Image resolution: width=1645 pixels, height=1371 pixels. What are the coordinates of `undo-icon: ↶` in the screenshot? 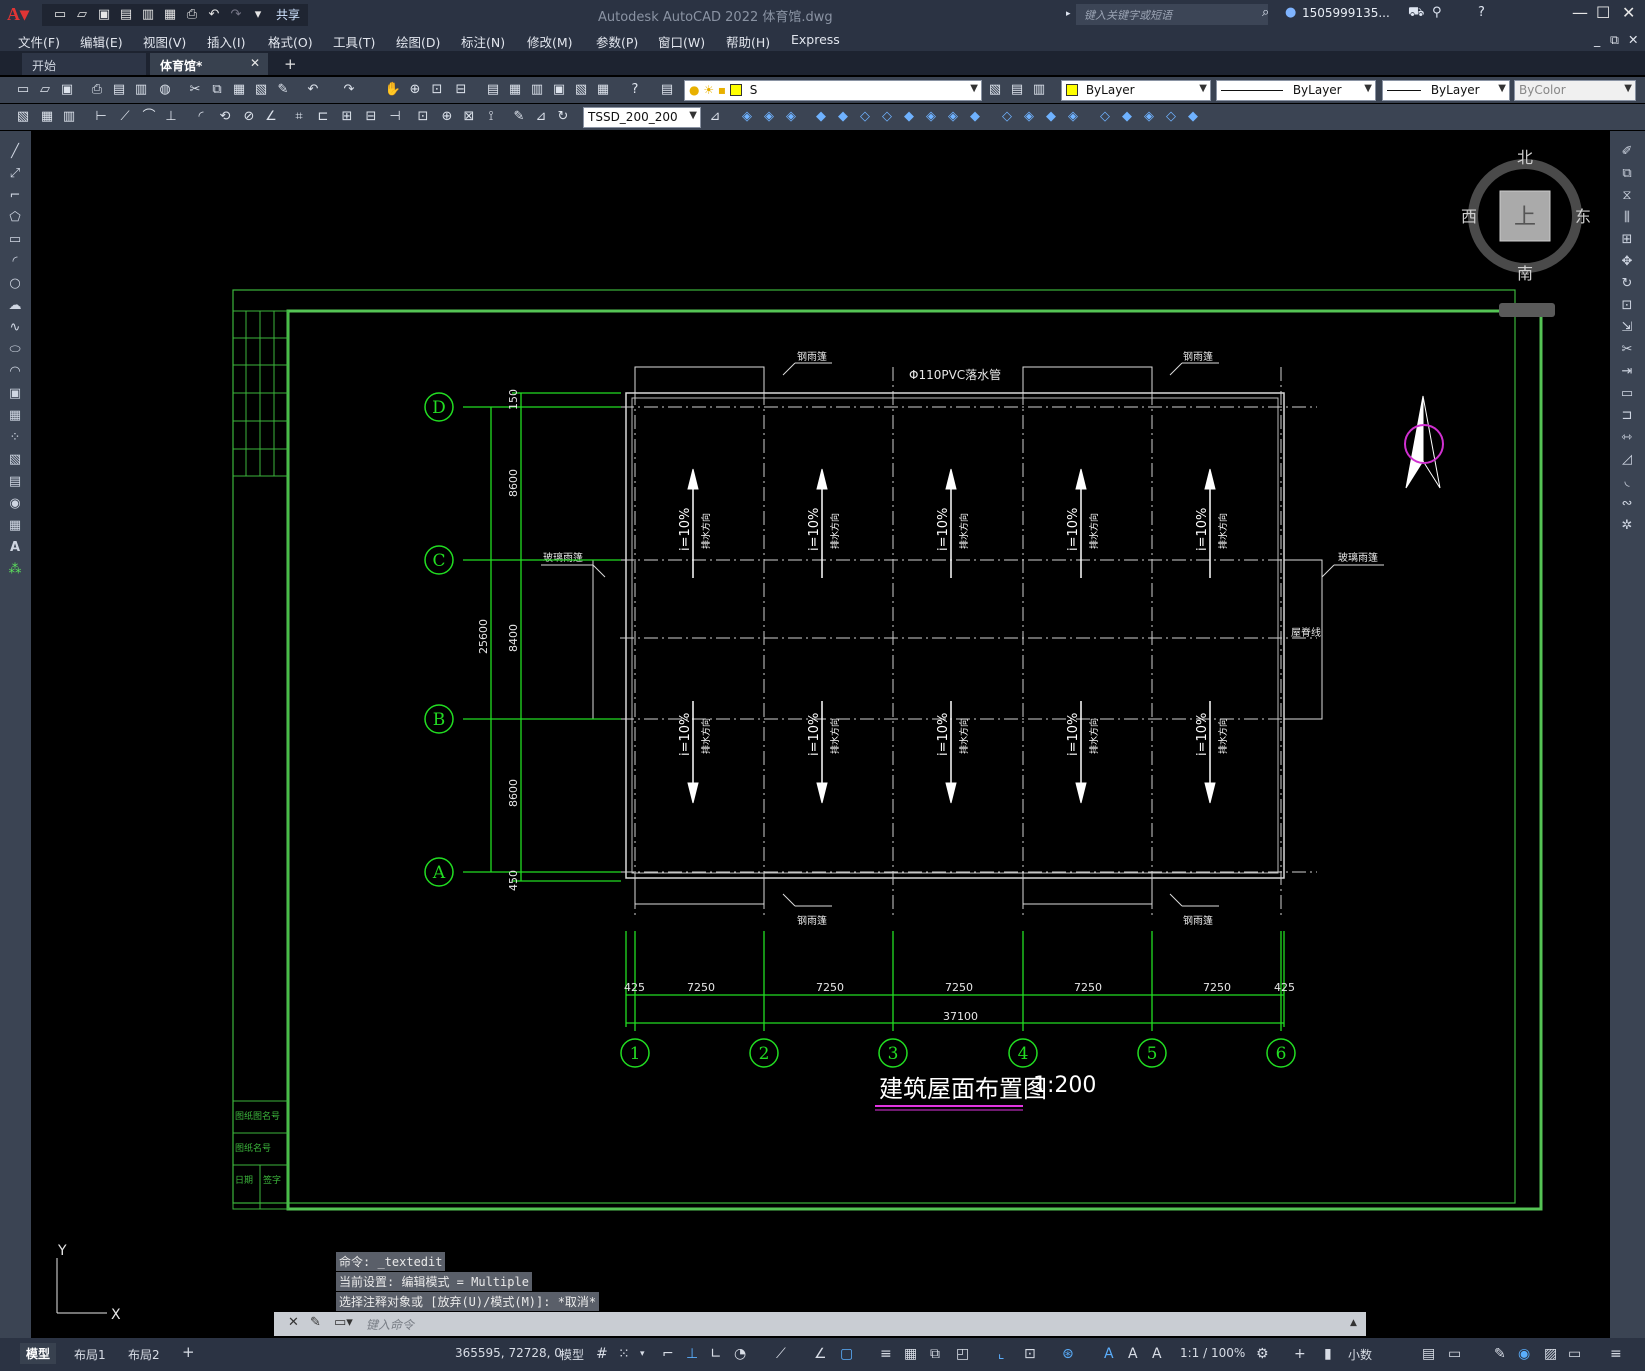 It's located at (214, 15).